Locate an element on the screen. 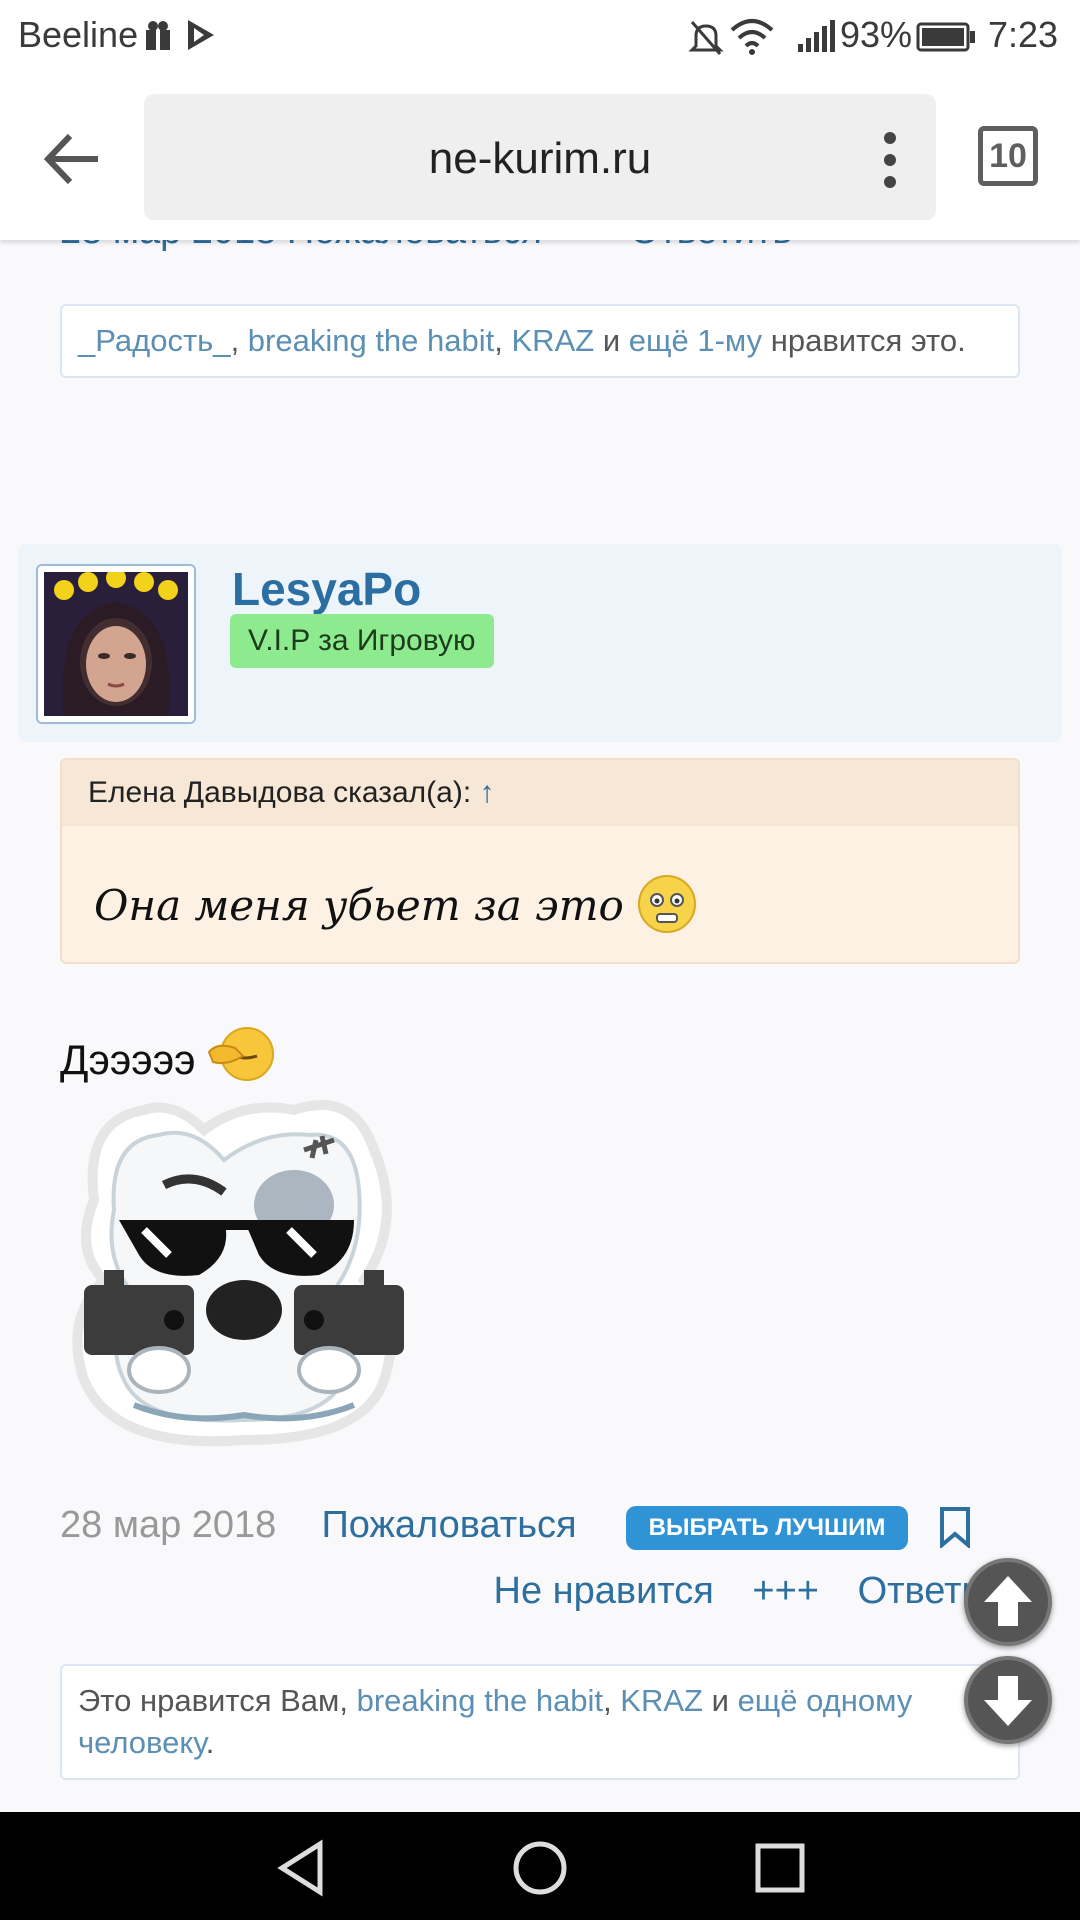  status-bar: Beeline 93% 7:23 is located at coordinates (540, 38).